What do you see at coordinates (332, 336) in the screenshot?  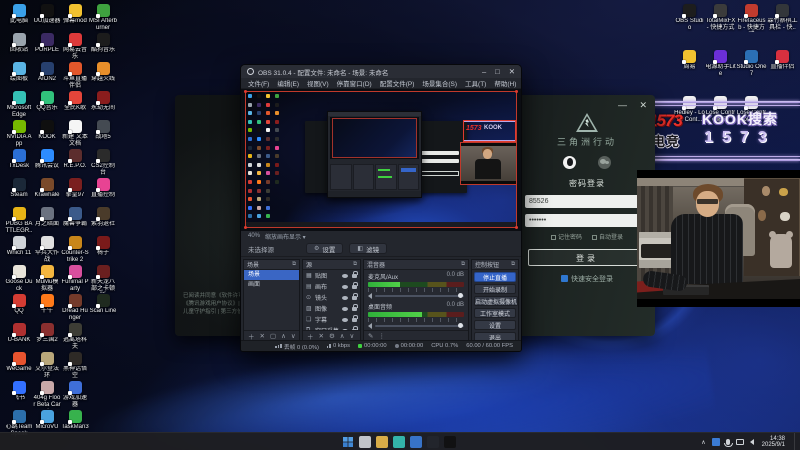 I see `source-toolbar-button: ⚙` at bounding box center [332, 336].